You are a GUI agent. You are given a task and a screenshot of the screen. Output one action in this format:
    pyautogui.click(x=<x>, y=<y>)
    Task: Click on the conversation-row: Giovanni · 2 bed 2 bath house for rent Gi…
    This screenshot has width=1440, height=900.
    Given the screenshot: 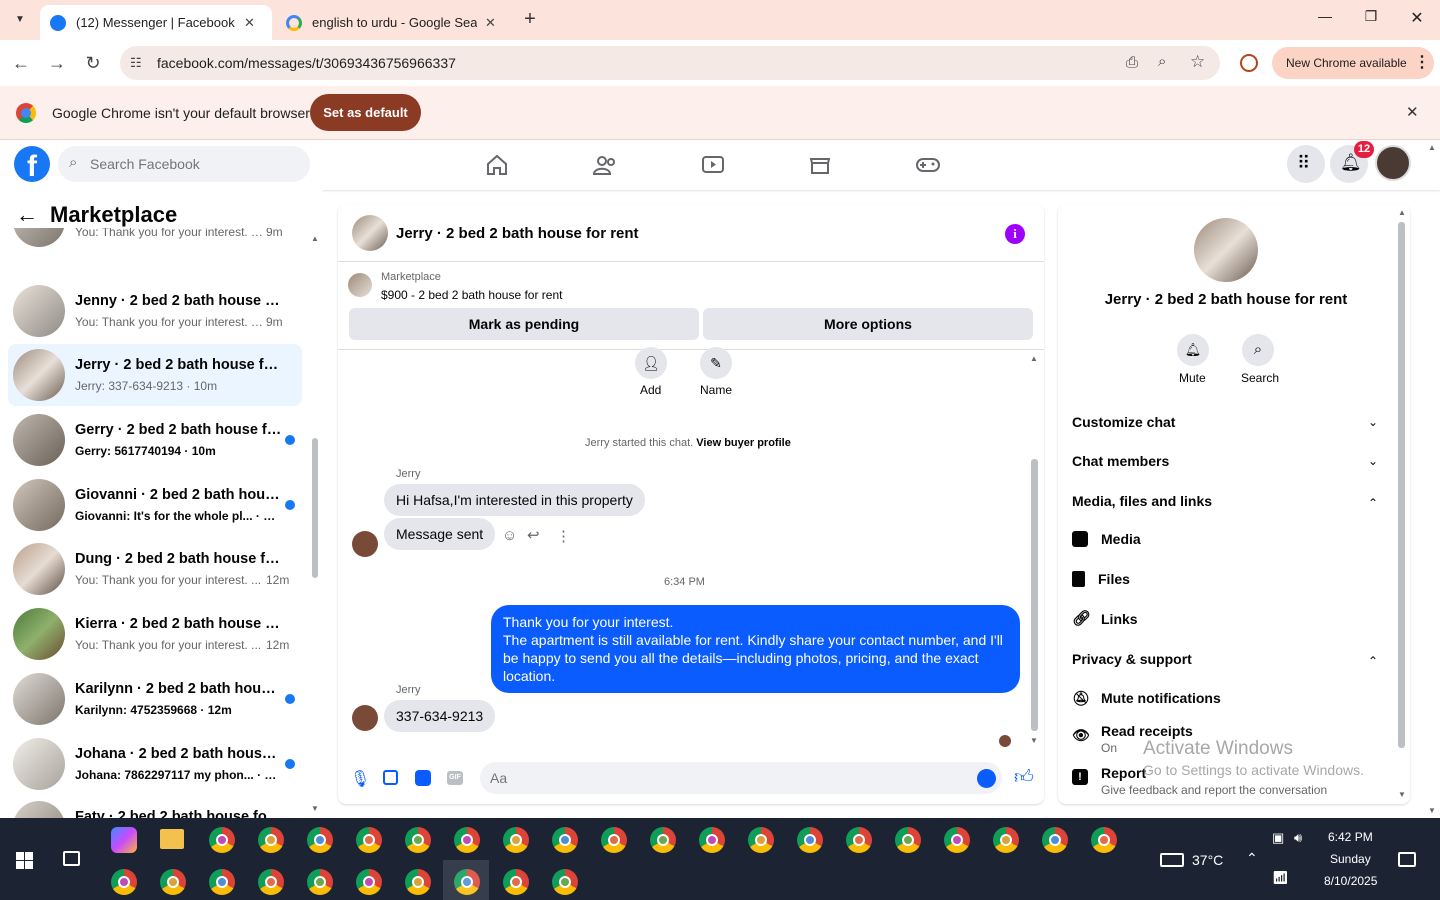 What is the action you would take?
    pyautogui.click(x=155, y=505)
    